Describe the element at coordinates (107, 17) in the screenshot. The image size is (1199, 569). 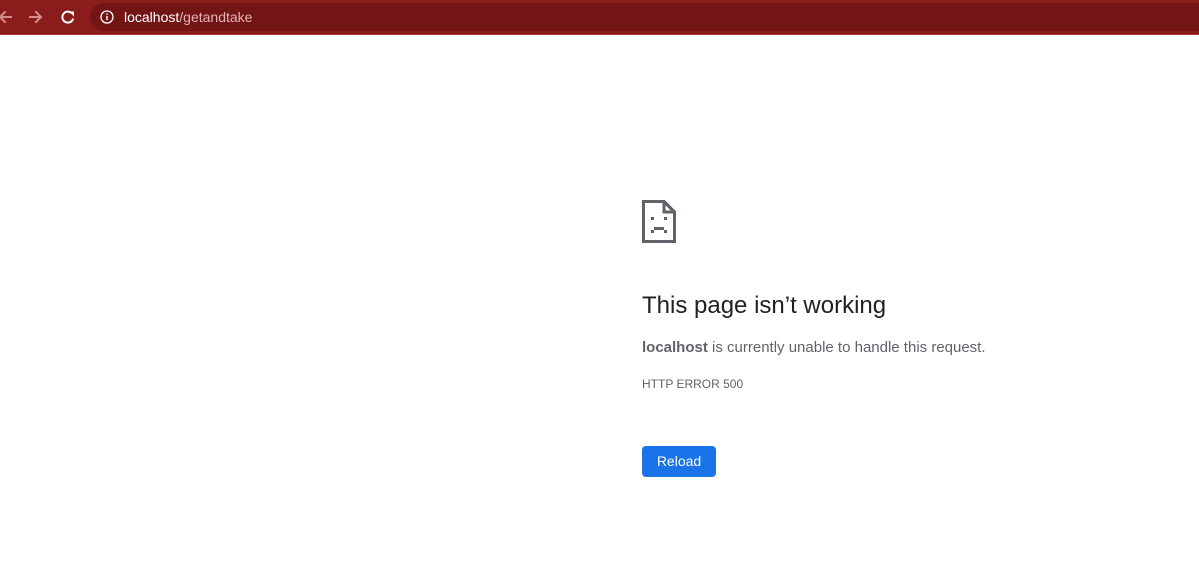
I see `info-icon` at that location.